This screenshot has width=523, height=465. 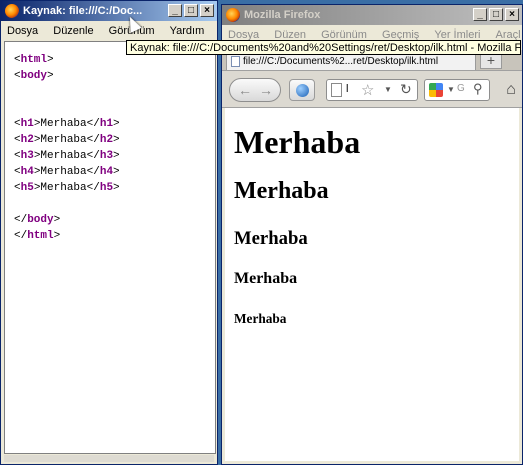 I want to click on code-line: <h1>Merhaba</h1>, so click(x=114, y=124).